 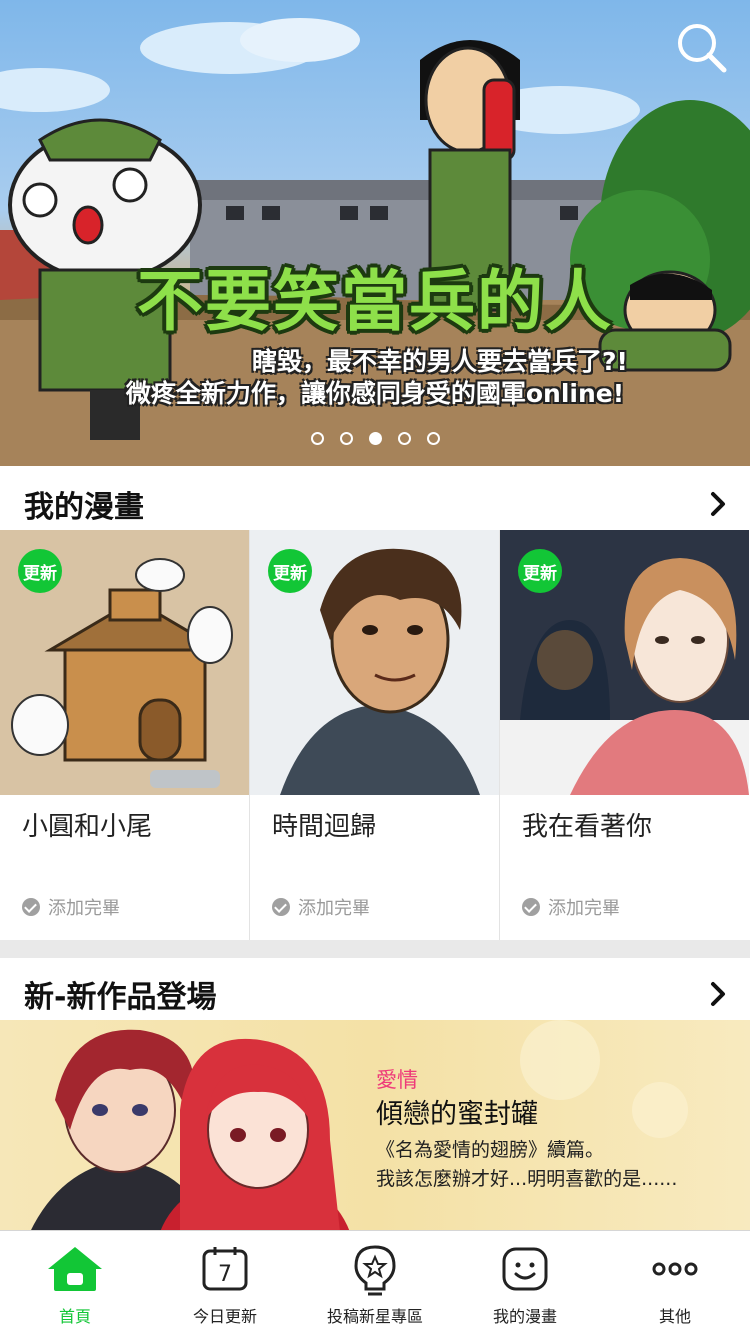 I want to click on tab-my-comics: 我的漫畫, so click(x=525, y=1282).